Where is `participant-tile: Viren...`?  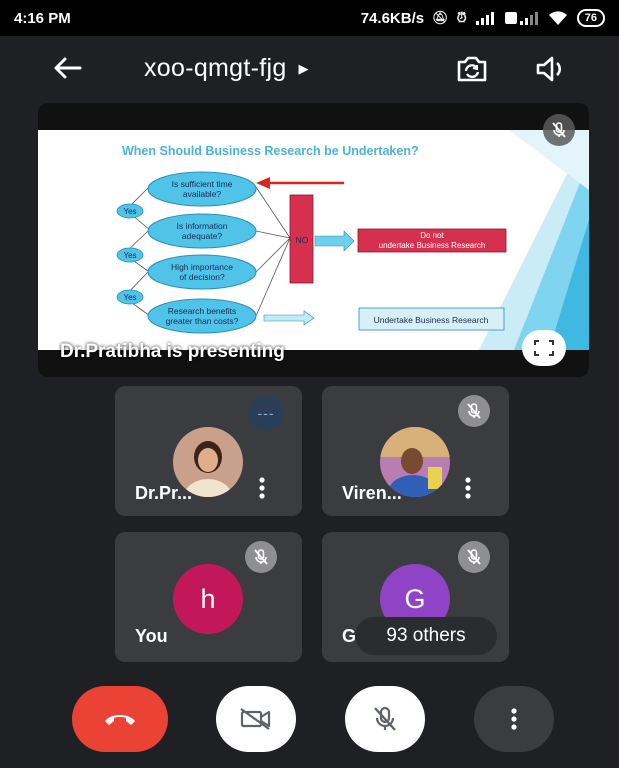
participant-tile: Viren... is located at coordinates (415, 451).